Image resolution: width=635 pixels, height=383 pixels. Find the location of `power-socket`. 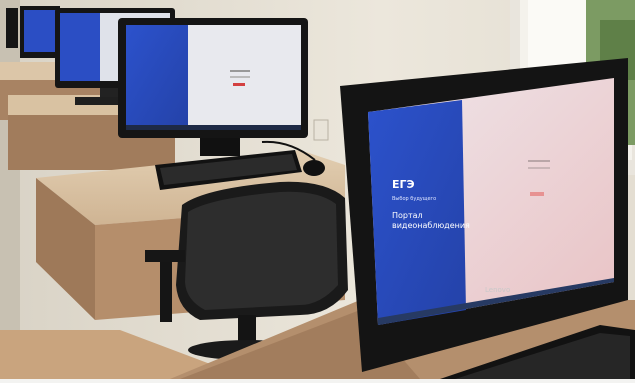

power-socket is located at coordinates (321, 130).